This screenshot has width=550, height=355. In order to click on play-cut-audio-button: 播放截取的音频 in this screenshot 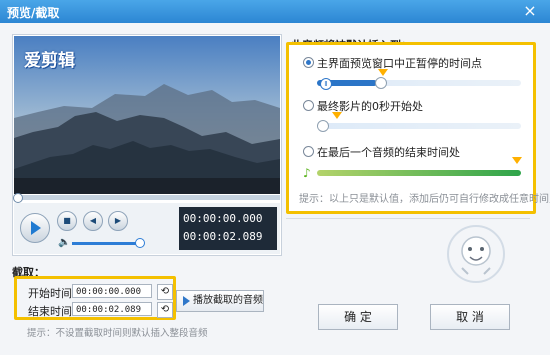, I will do `click(220, 301)`.